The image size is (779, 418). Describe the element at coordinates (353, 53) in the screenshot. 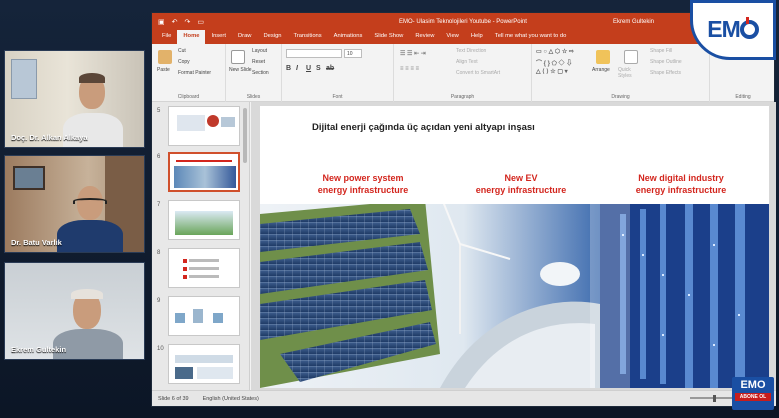

I see `font-size-select: 10` at that location.